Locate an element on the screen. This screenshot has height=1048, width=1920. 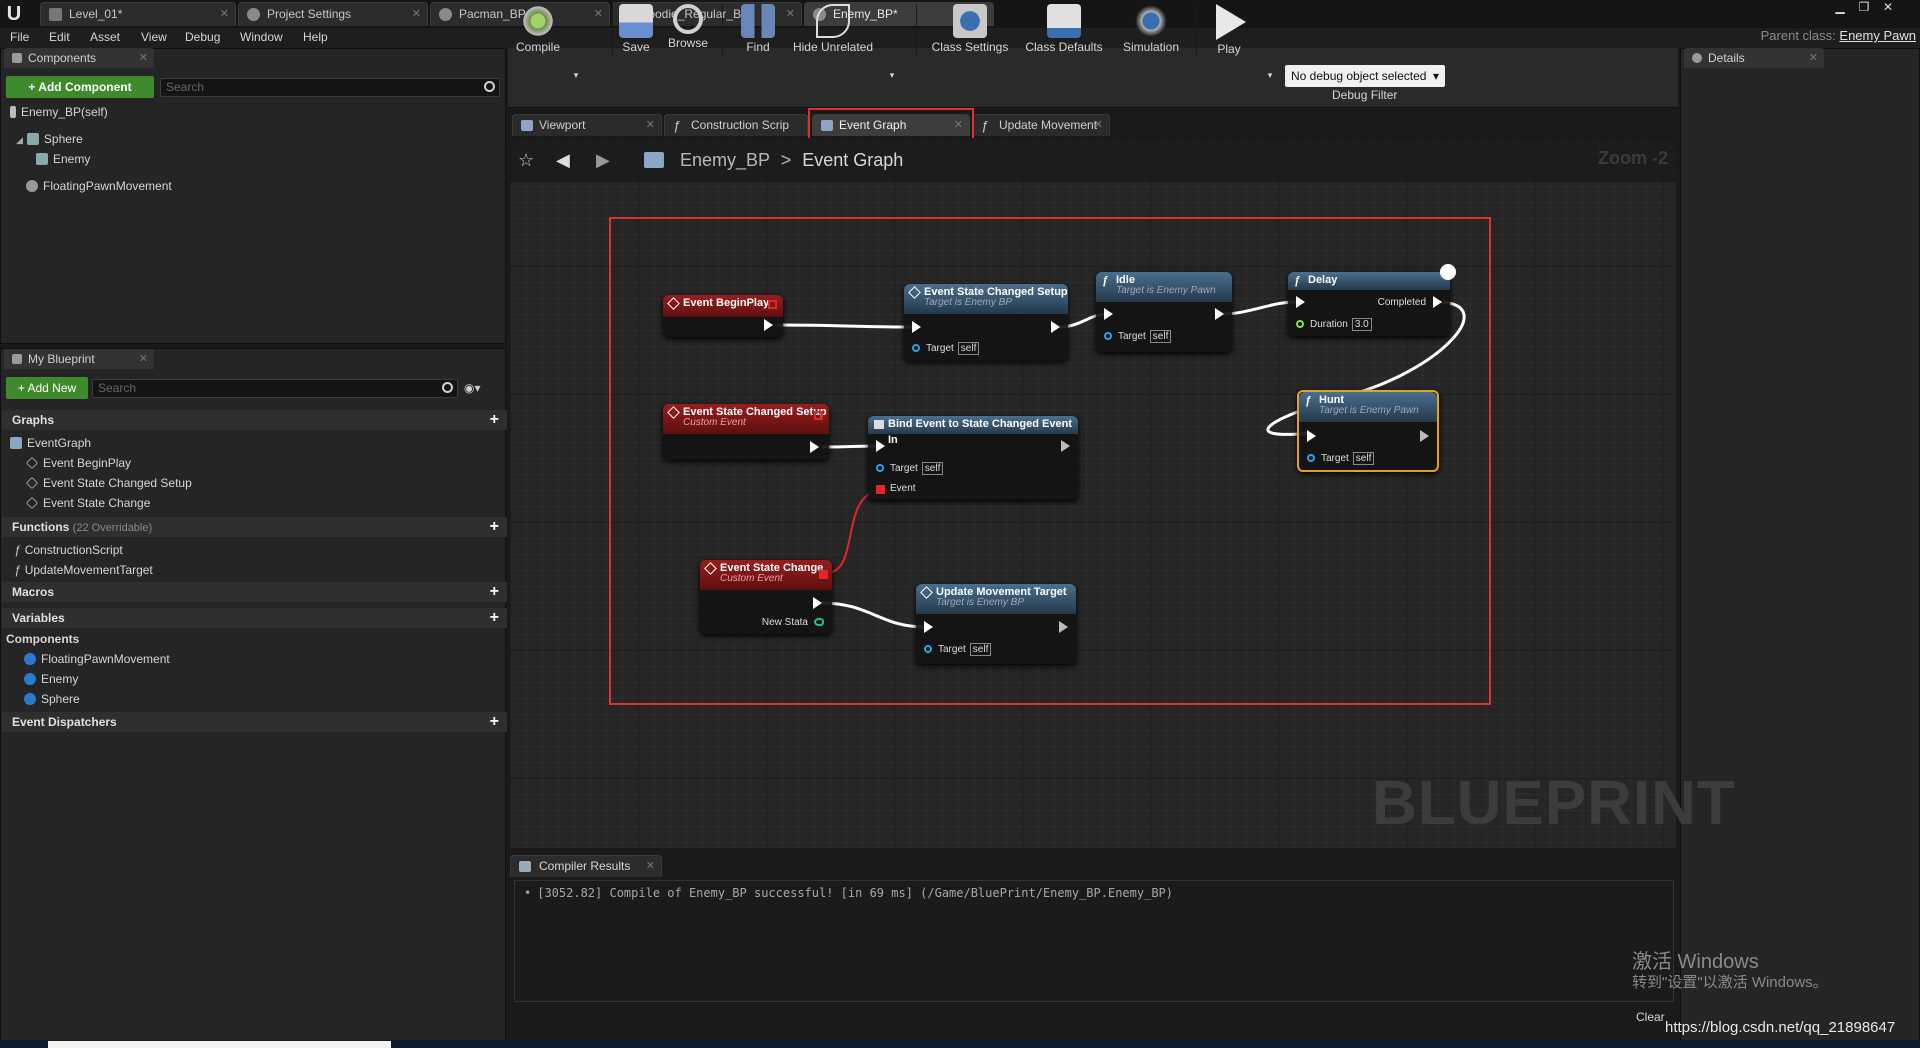
function-update-movement-target: ƒ UpdateMovementTarget is located at coordinates (83, 570).